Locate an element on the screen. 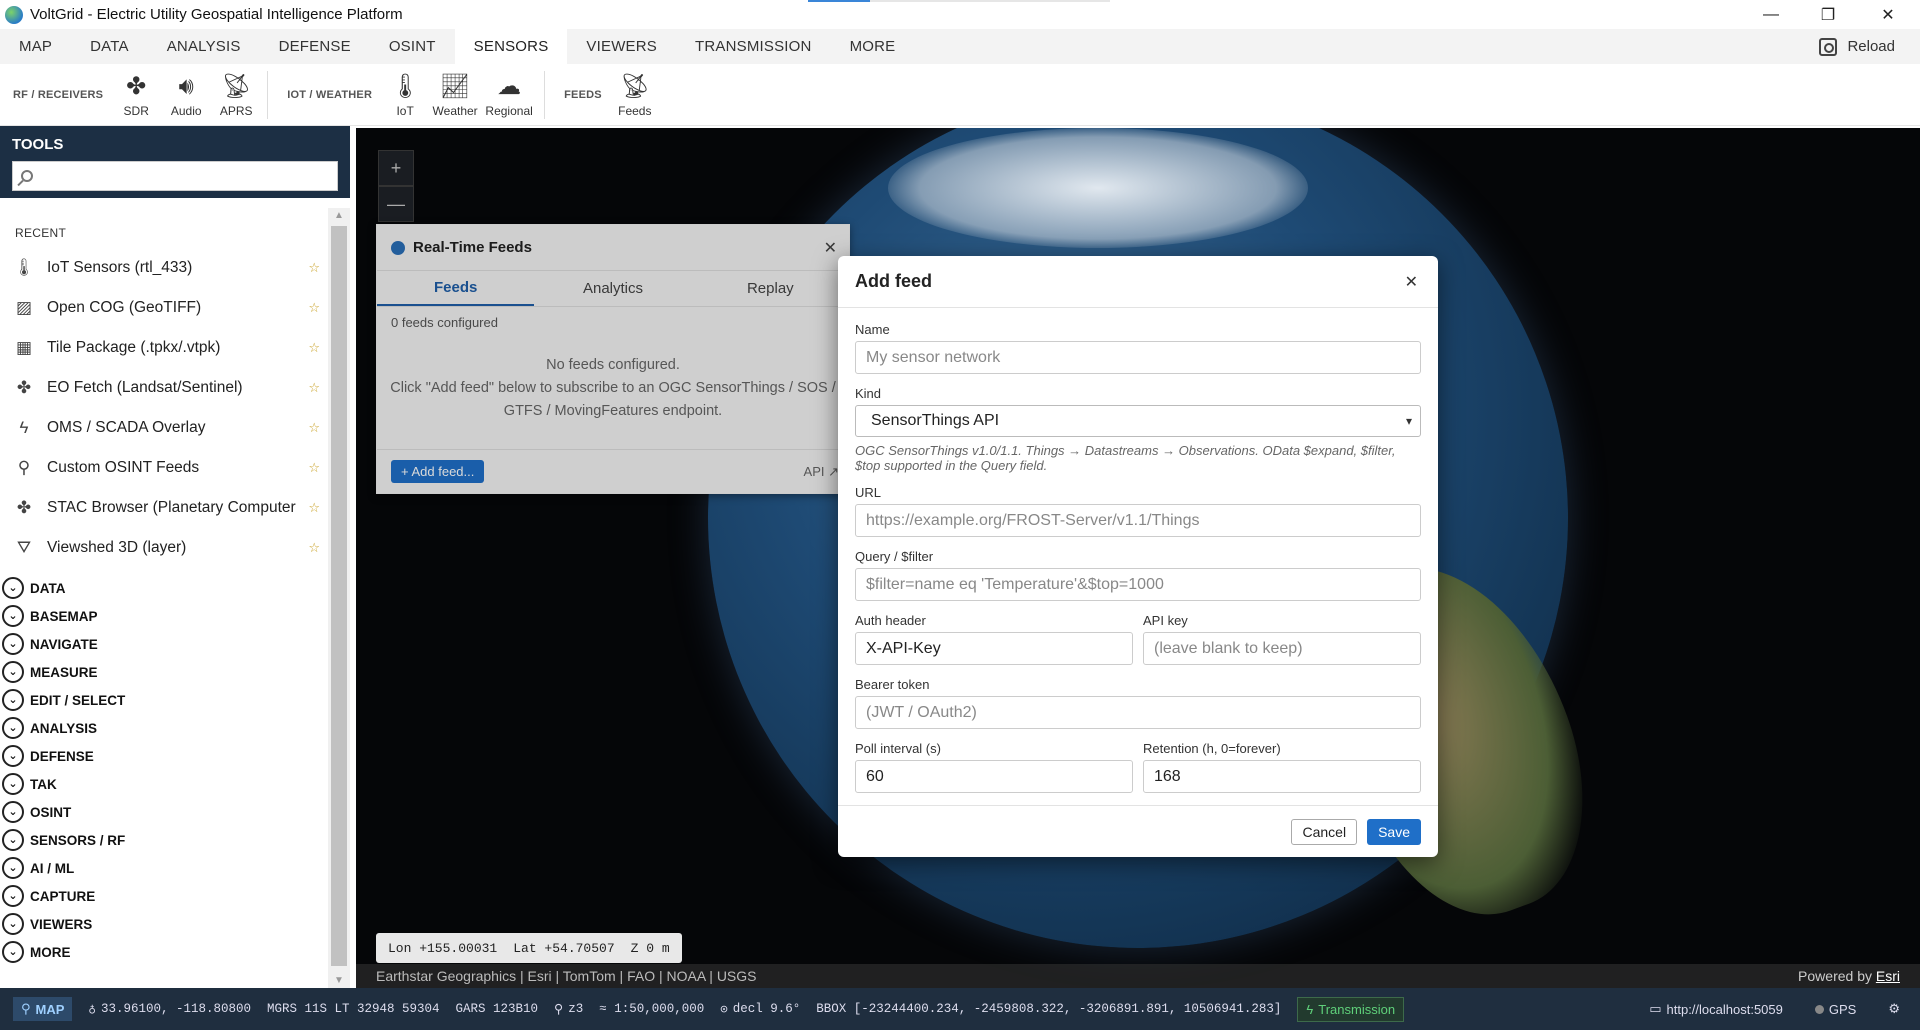 This screenshot has height=1030, width=1920. section-capture: ⌄ CAPTURE is located at coordinates (164, 896).